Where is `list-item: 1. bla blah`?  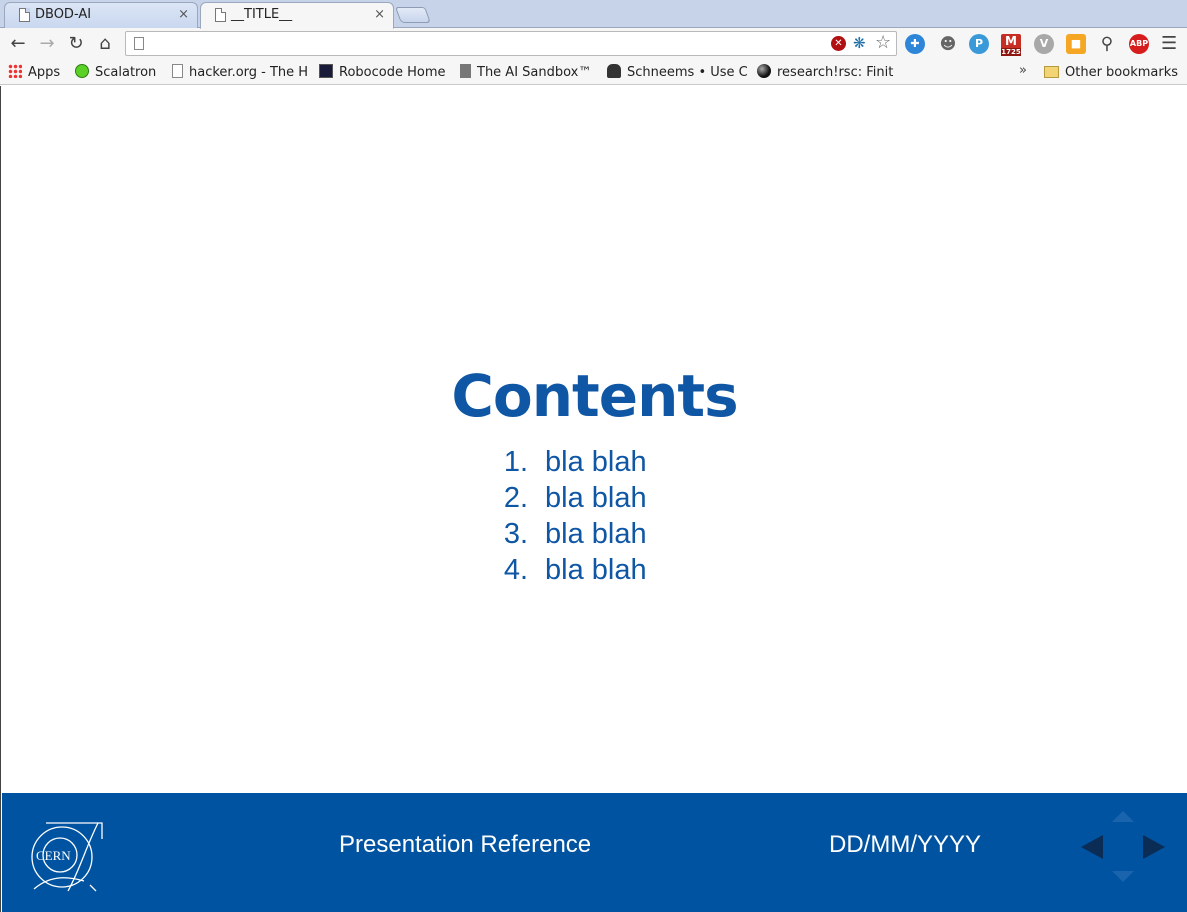
list-item: 1. bla blah is located at coordinates (572, 462).